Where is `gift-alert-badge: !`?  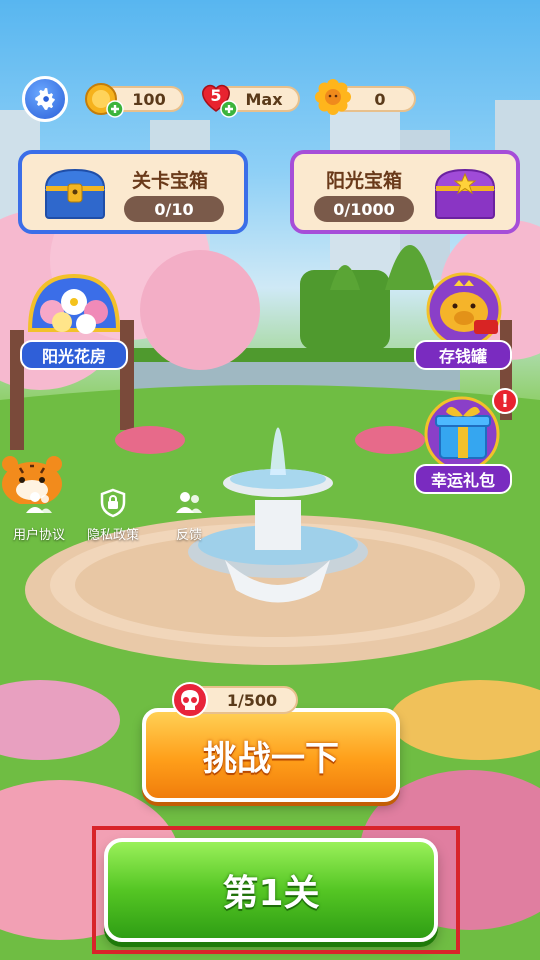
gift-alert-badge: ! is located at coordinates (505, 401).